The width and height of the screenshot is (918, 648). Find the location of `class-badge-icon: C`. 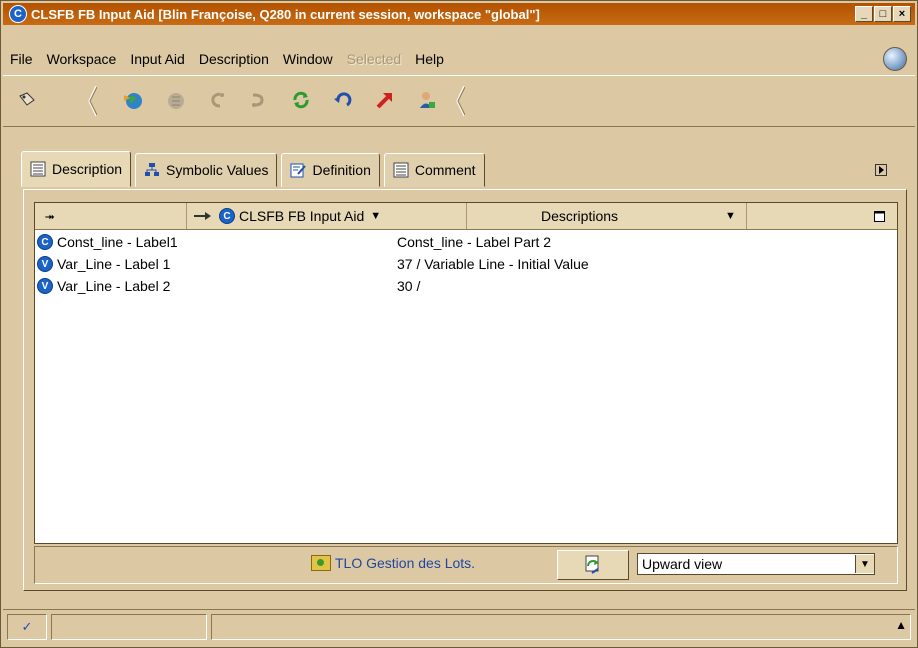

class-badge-icon: C is located at coordinates (227, 216).